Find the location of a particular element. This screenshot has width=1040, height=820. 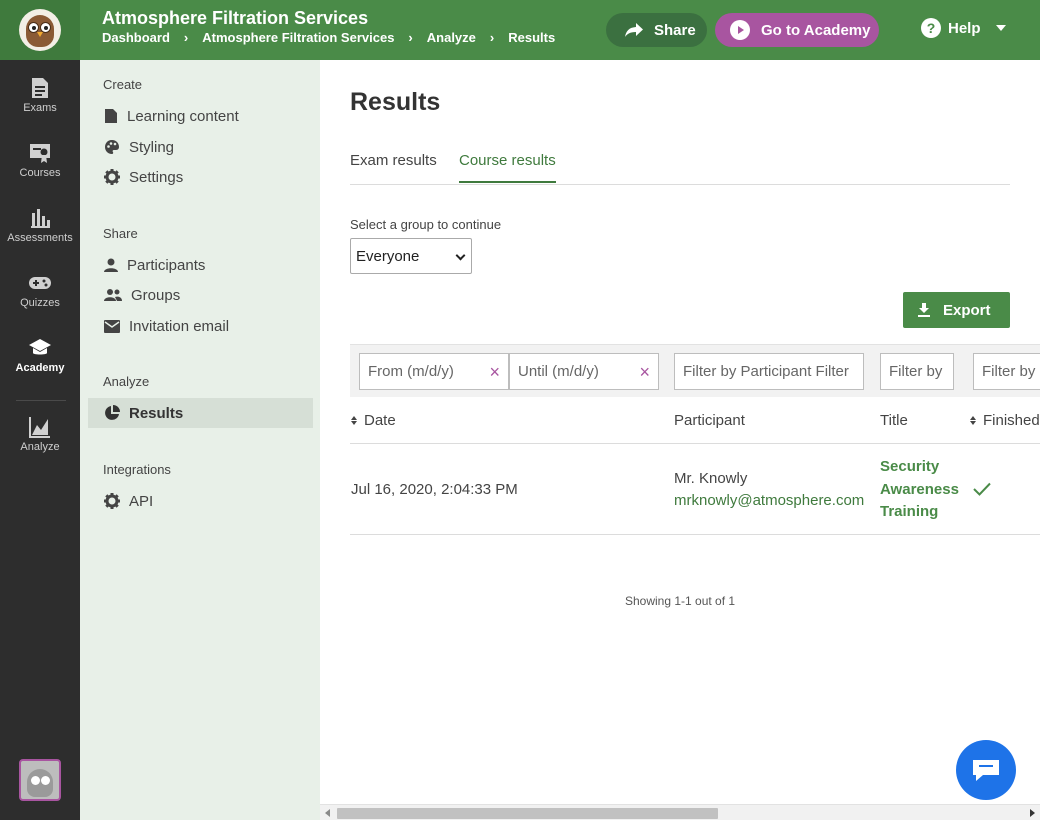

rail-item-exams: Exams is located at coordinates (40, 95).